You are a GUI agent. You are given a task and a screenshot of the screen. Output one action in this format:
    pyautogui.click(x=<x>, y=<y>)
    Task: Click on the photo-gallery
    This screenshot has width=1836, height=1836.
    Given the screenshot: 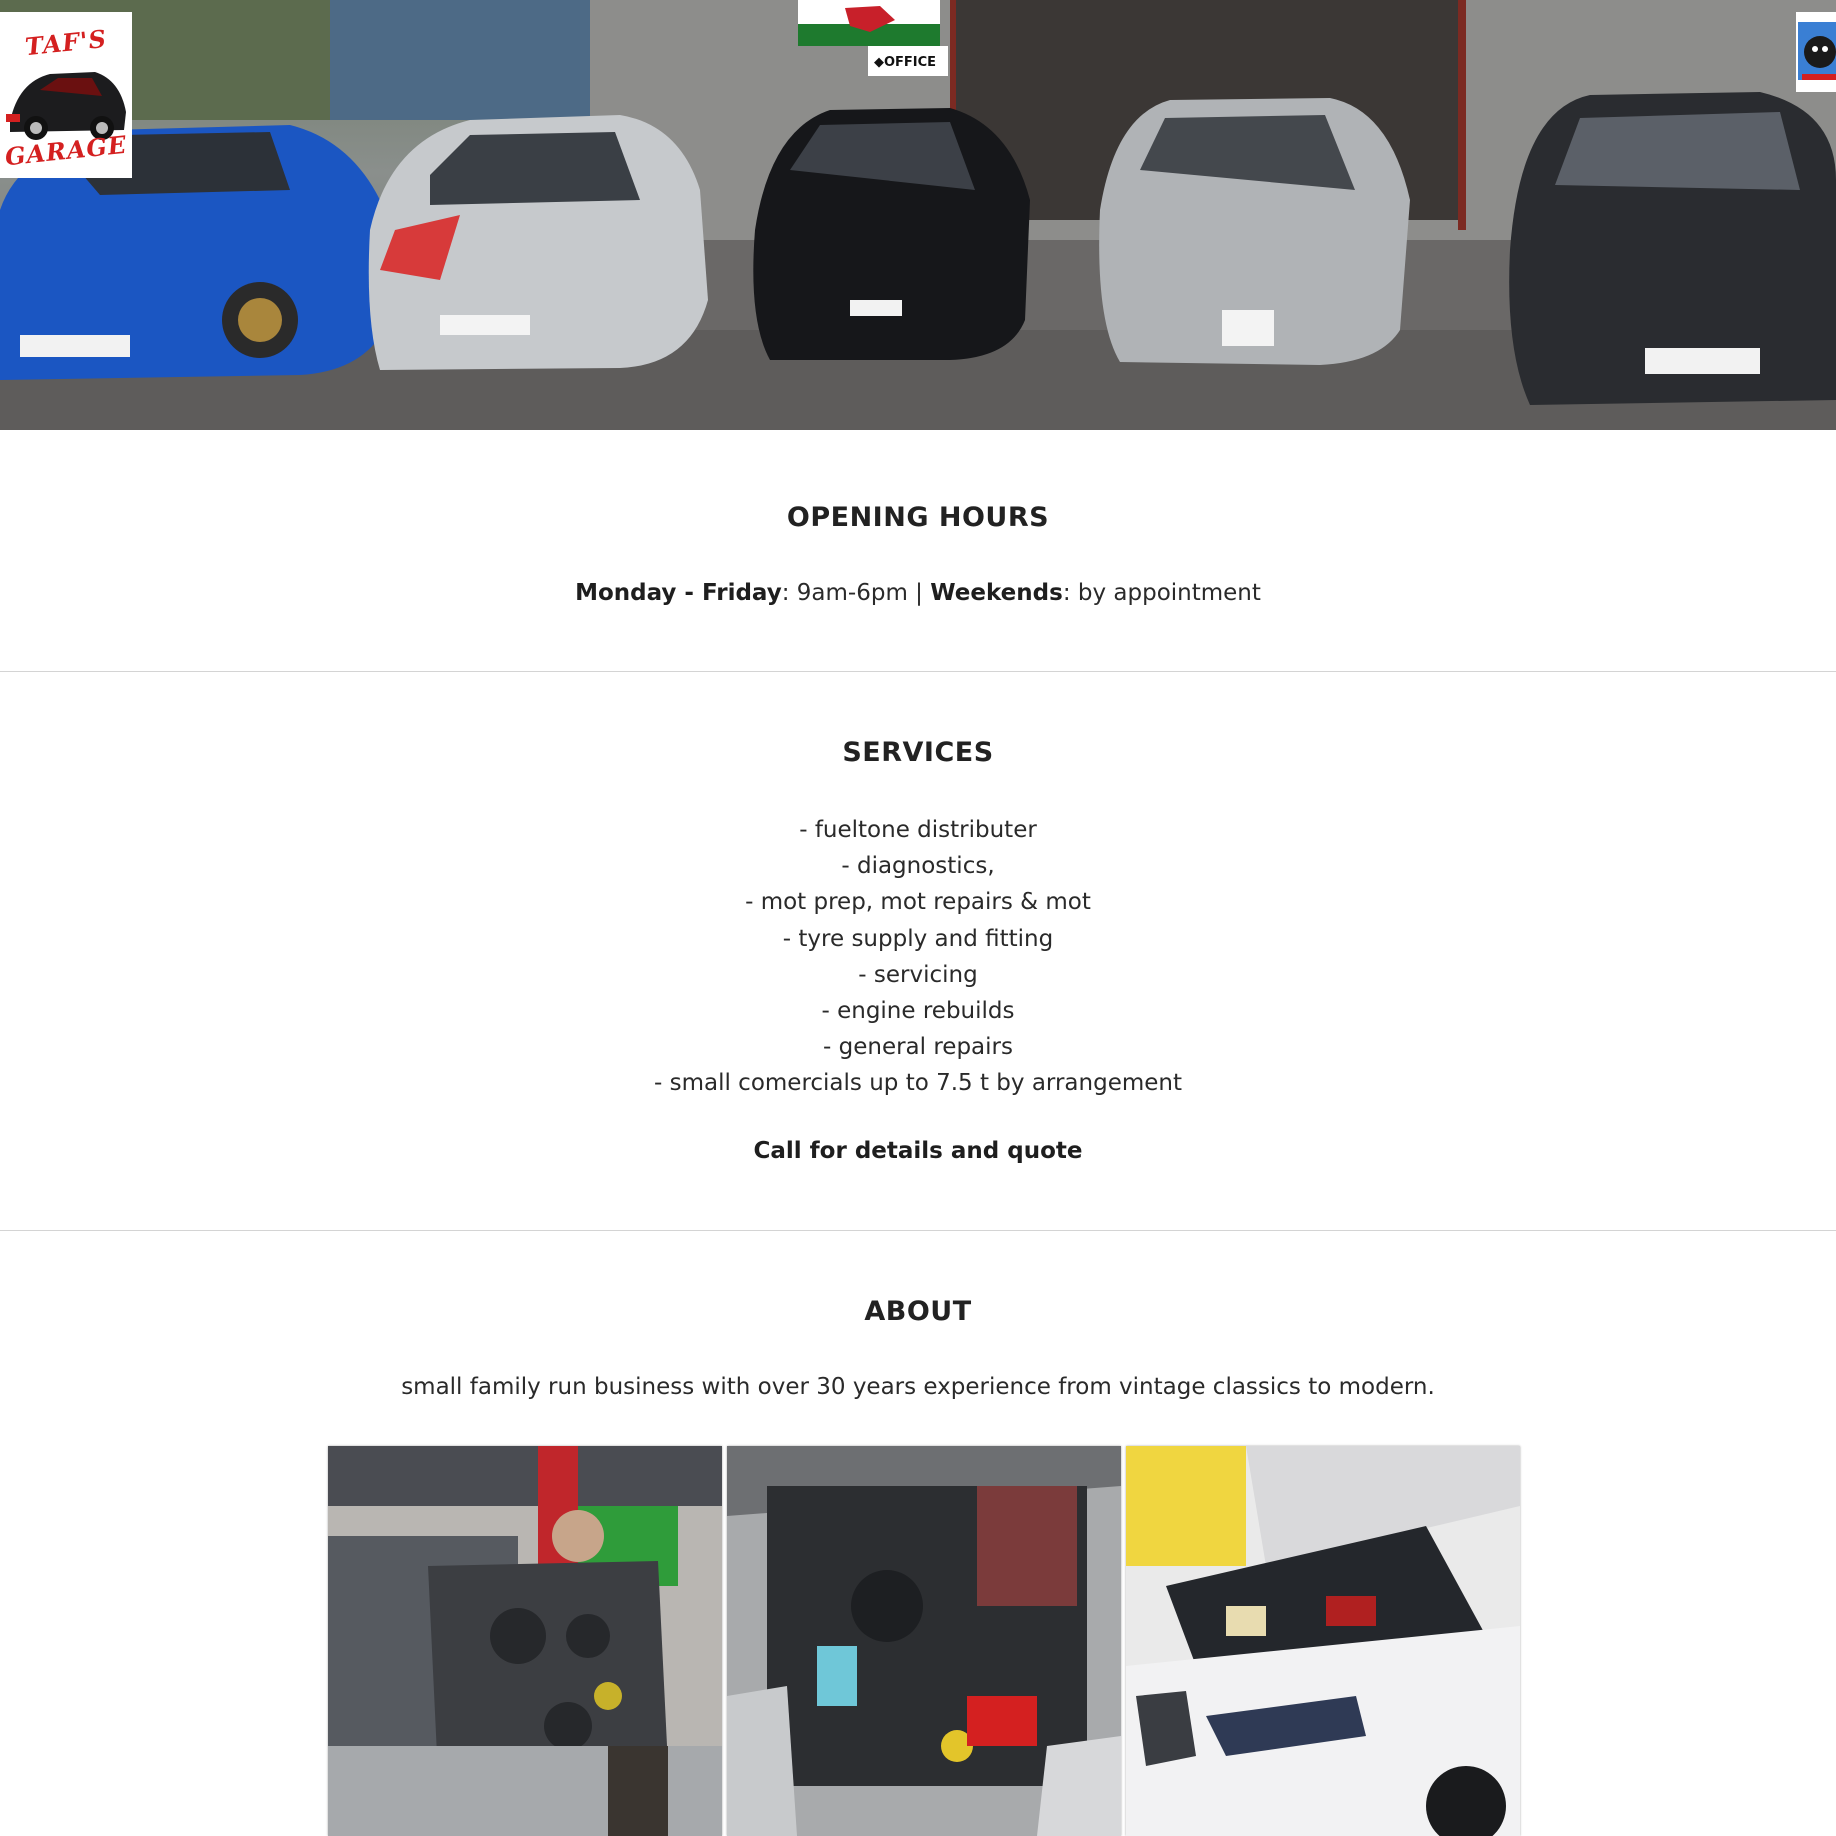 What is the action you would take?
    pyautogui.click(x=924, y=1641)
    